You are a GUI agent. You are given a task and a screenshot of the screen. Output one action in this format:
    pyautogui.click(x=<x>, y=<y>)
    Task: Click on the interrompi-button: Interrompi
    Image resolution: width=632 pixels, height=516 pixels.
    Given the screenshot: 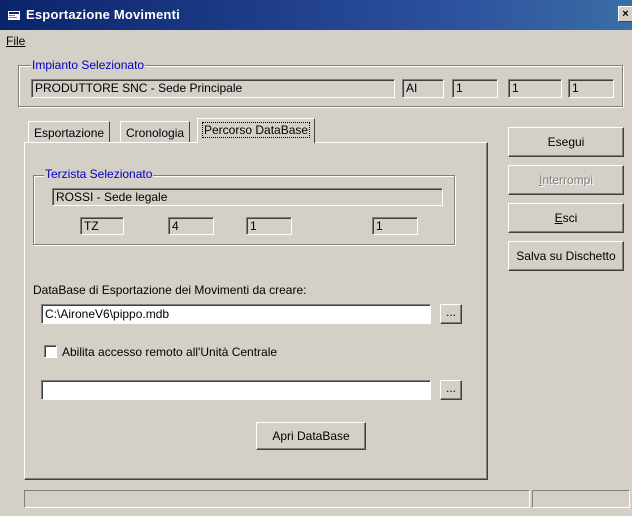 What is the action you would take?
    pyautogui.click(x=566, y=180)
    